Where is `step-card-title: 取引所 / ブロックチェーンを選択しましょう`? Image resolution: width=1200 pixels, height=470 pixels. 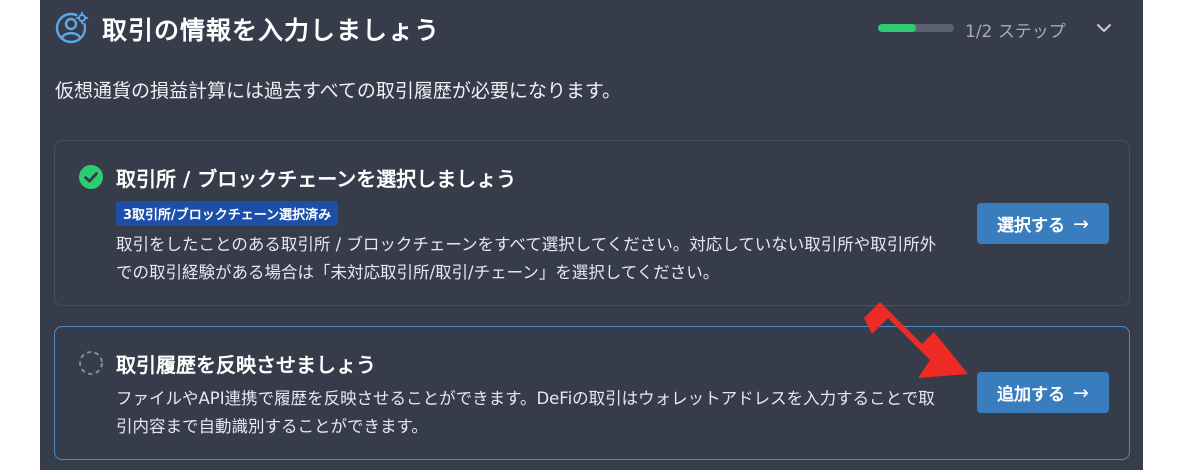 step-card-title: 取引所 / ブロックチェーンを選択しましょう is located at coordinates (316, 179).